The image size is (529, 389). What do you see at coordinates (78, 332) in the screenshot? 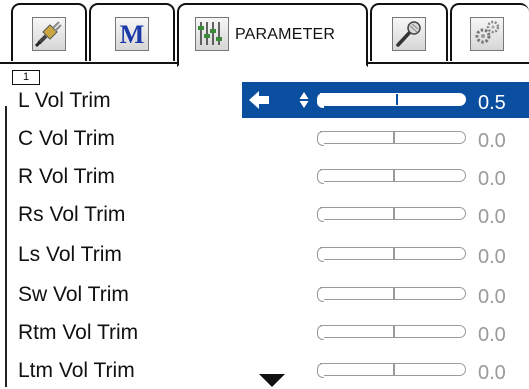
I see `row-label: Rtm Vol Trim` at bounding box center [78, 332].